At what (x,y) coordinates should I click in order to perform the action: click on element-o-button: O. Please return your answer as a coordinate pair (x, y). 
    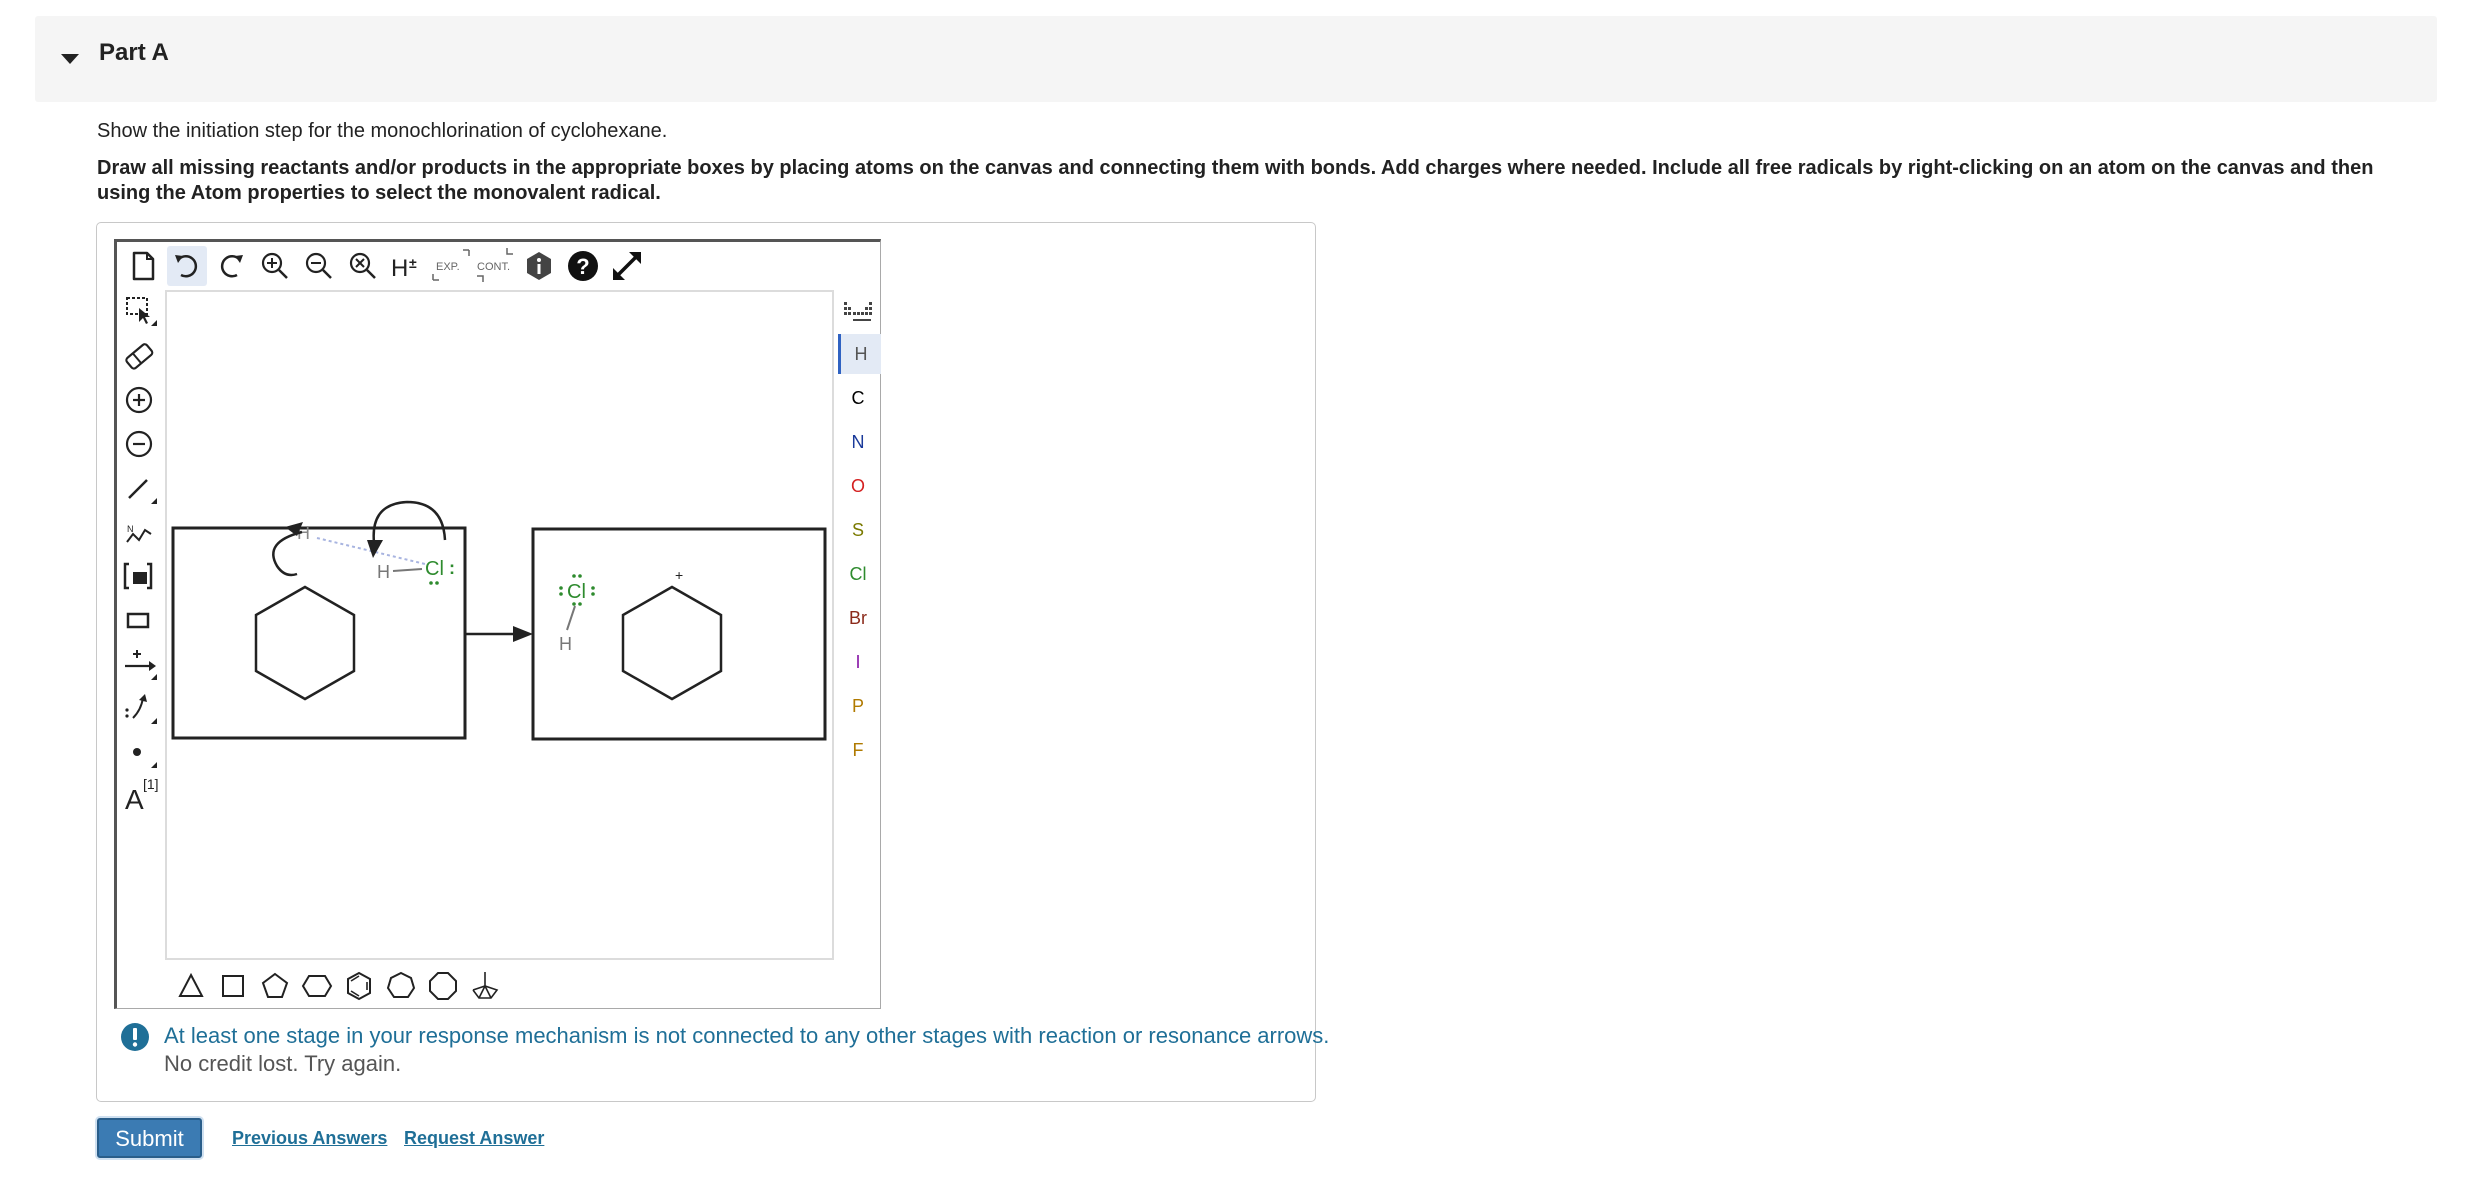
    Looking at the image, I should click on (858, 486).